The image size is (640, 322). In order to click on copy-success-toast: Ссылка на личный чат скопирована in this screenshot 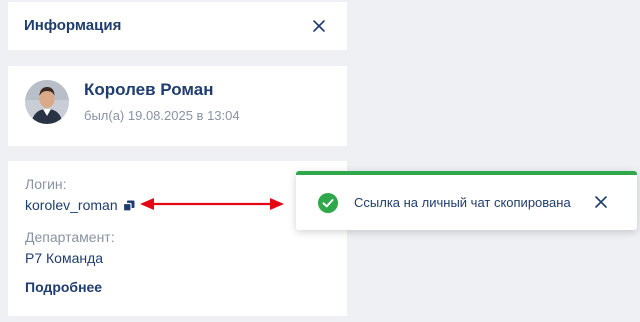, I will do `click(466, 200)`.